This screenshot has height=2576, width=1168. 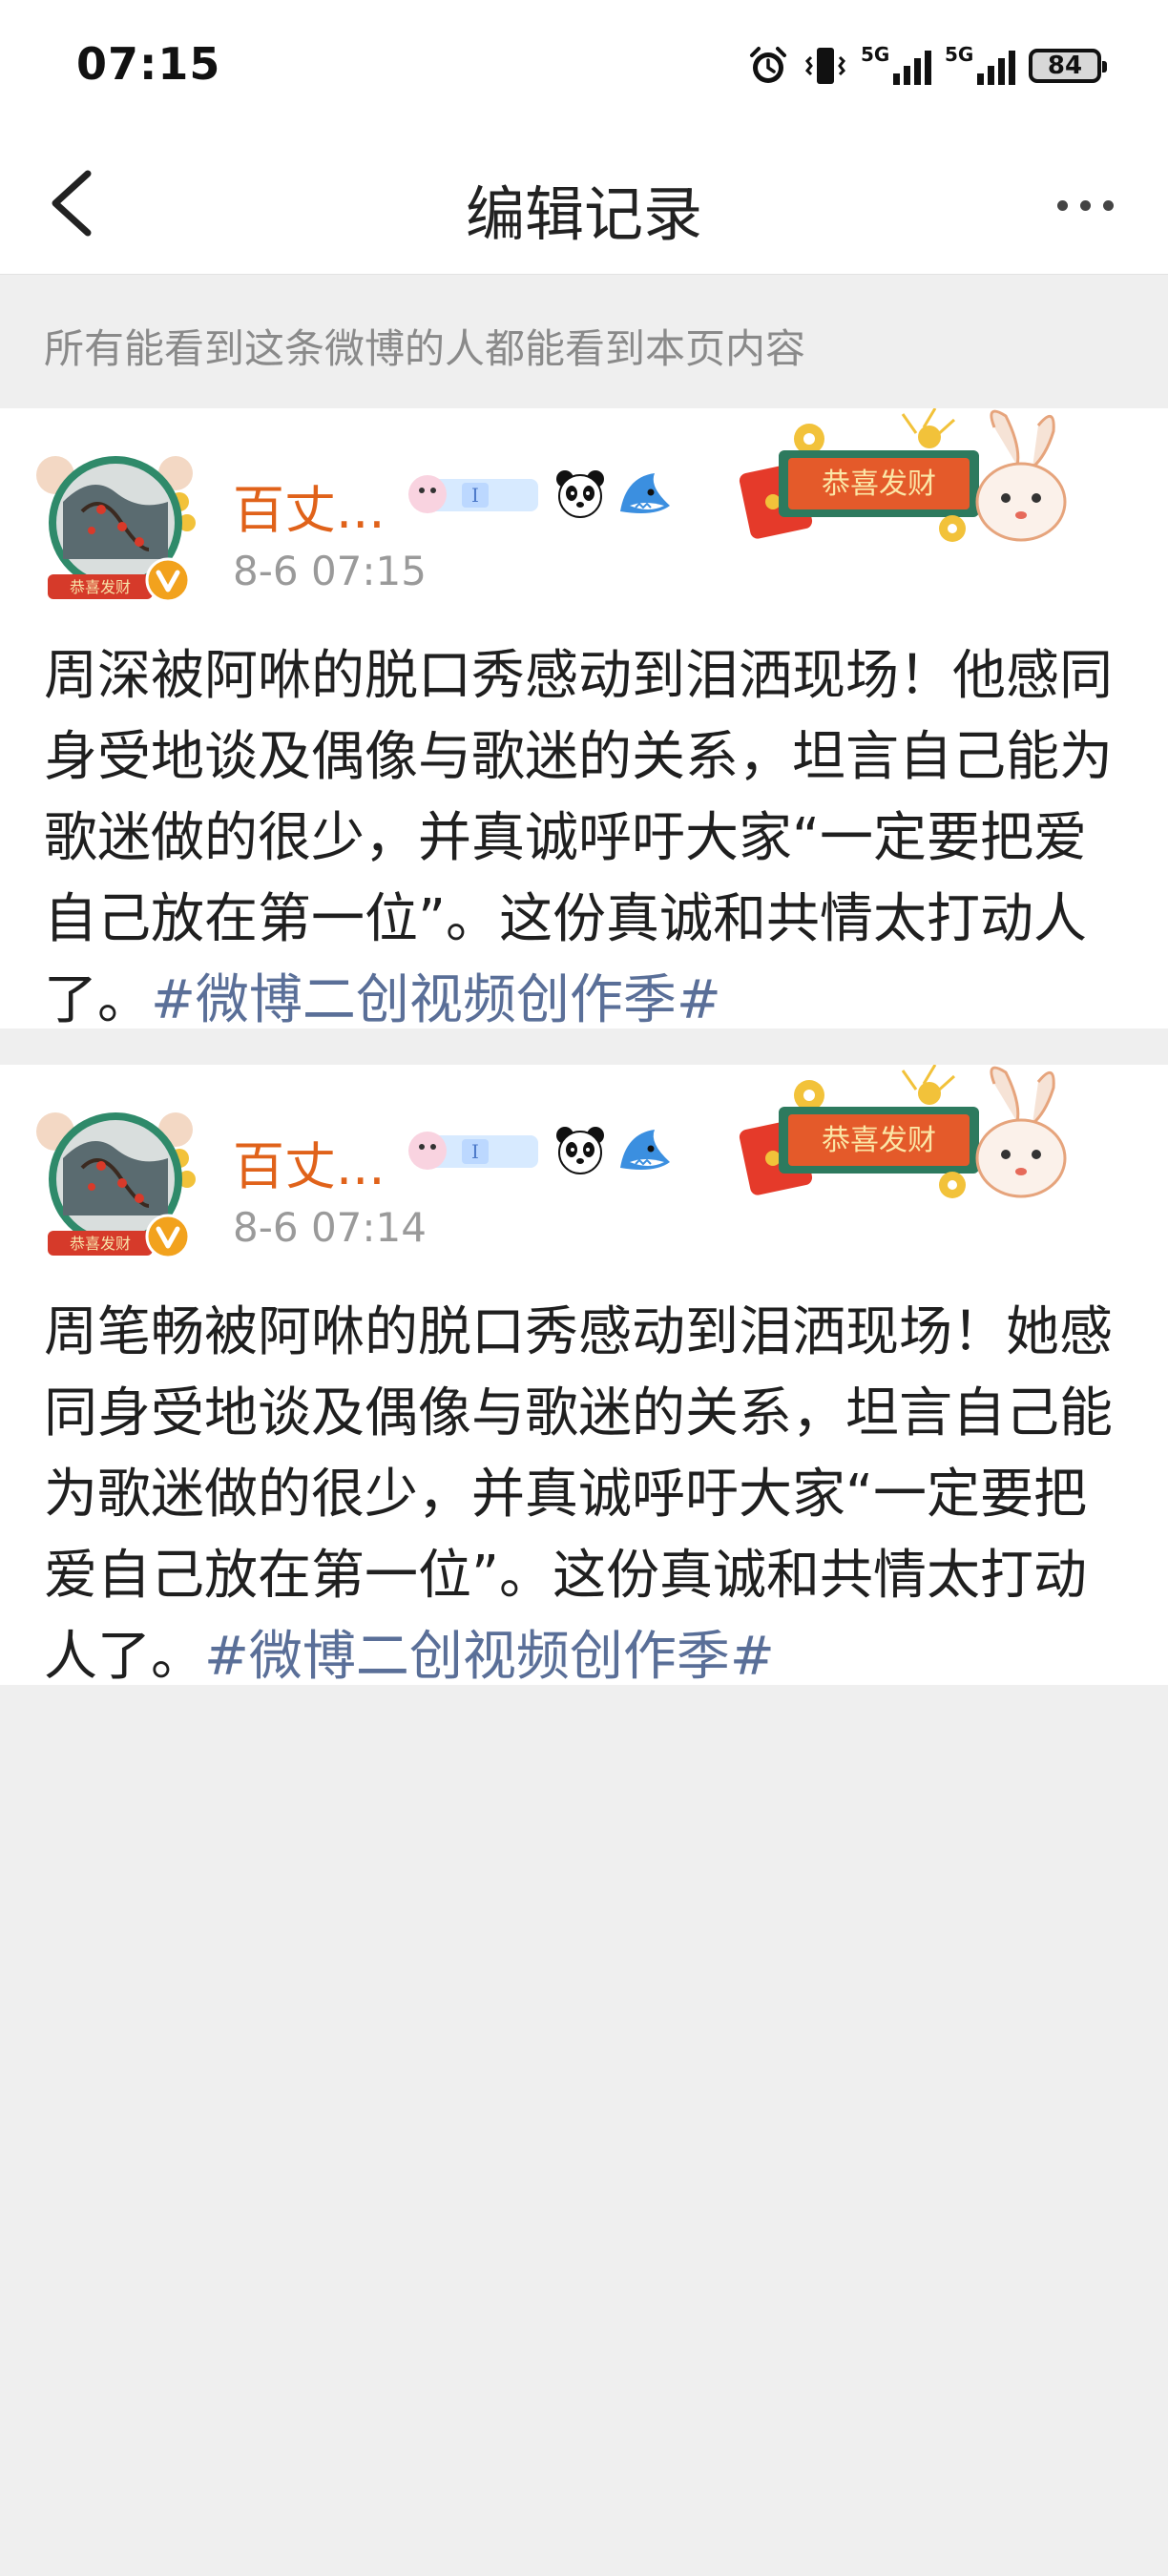 I want to click on battery-level: 84, so click(x=1065, y=66).